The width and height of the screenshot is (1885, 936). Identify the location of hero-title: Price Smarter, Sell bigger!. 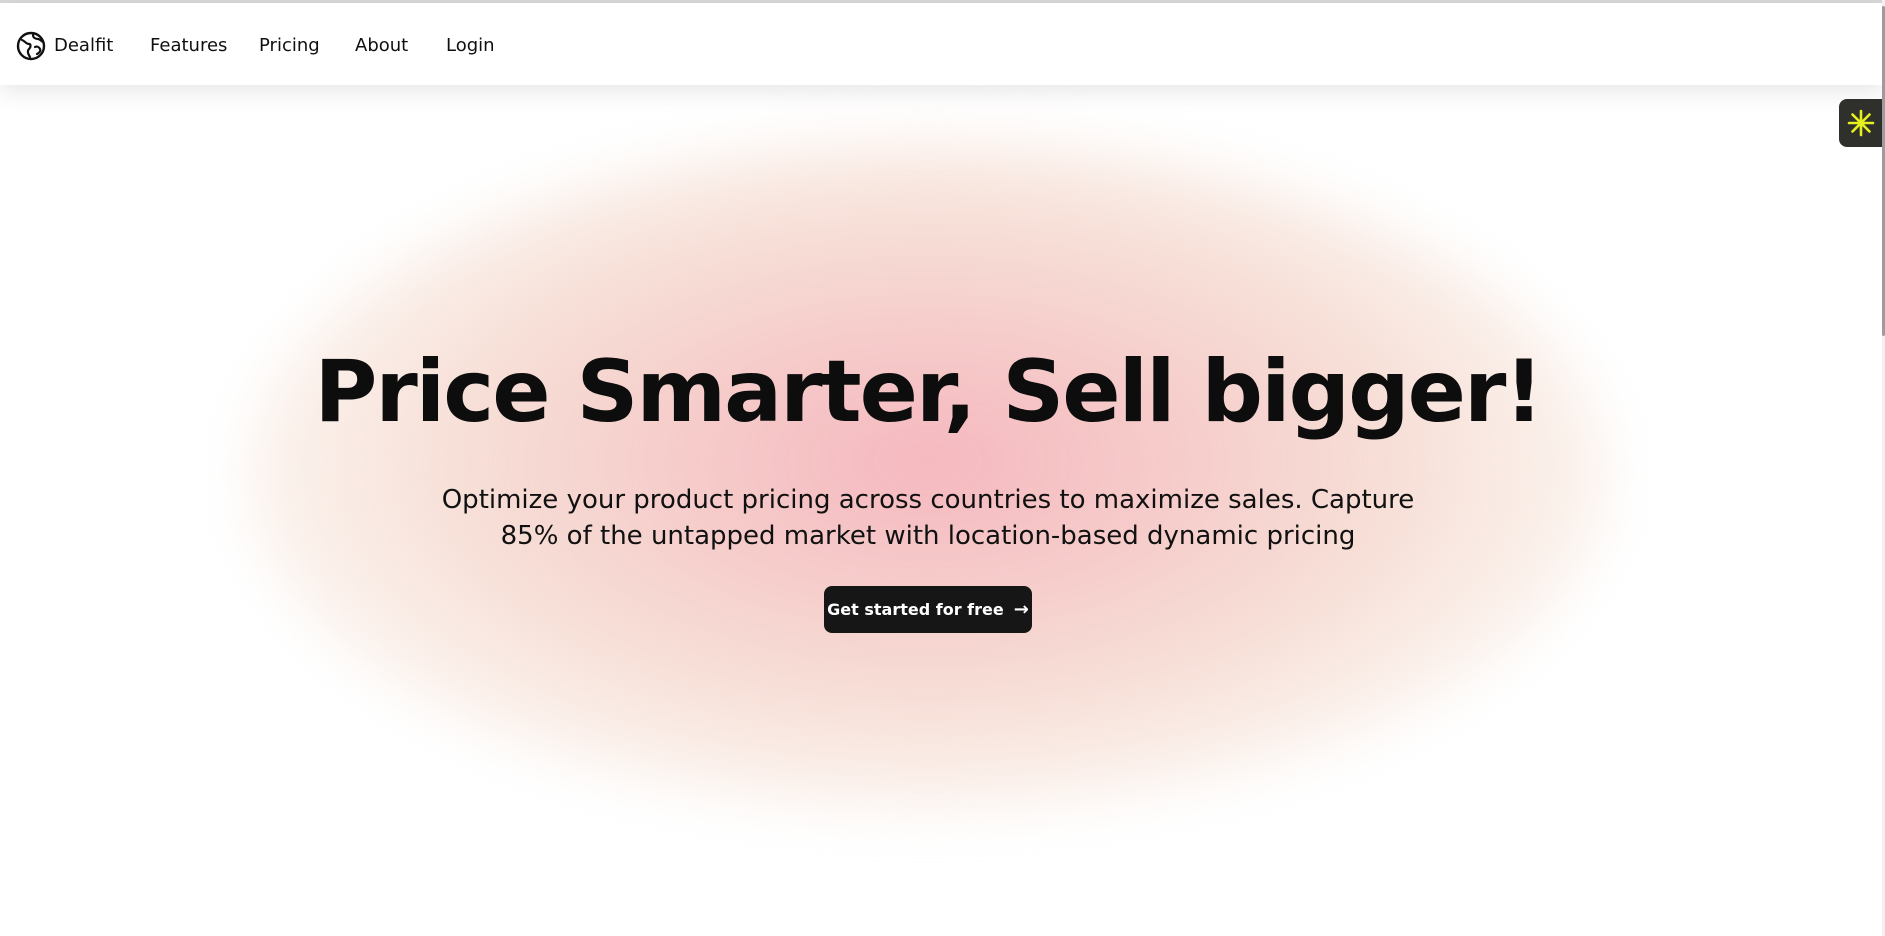
(928, 392).